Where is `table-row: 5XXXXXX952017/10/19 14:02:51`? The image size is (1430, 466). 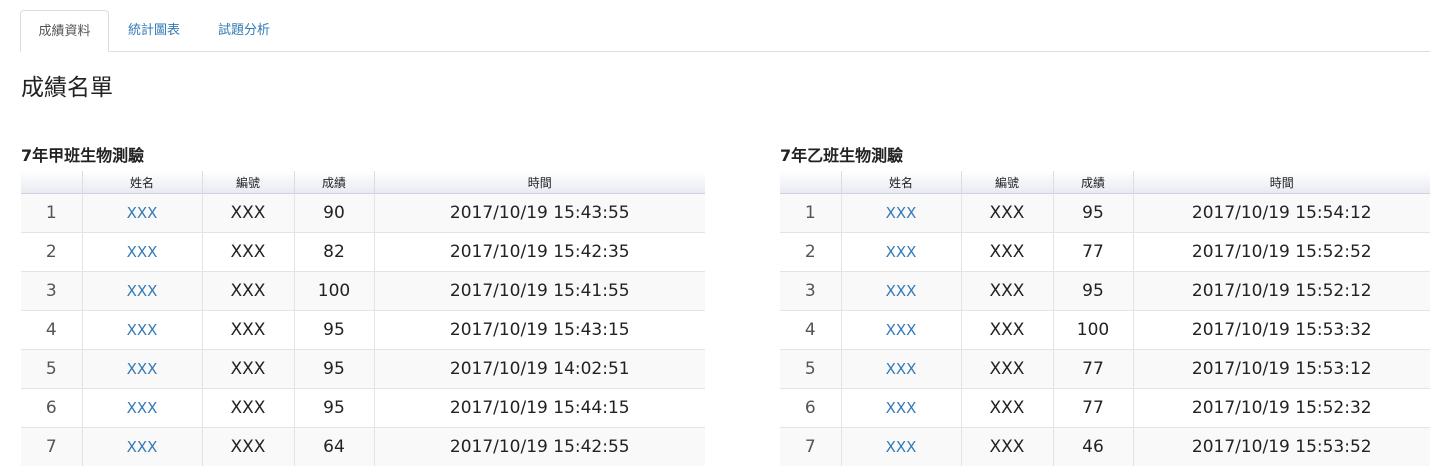 table-row: 5XXXXXX952017/10/19 14:02:51 is located at coordinates (363, 369).